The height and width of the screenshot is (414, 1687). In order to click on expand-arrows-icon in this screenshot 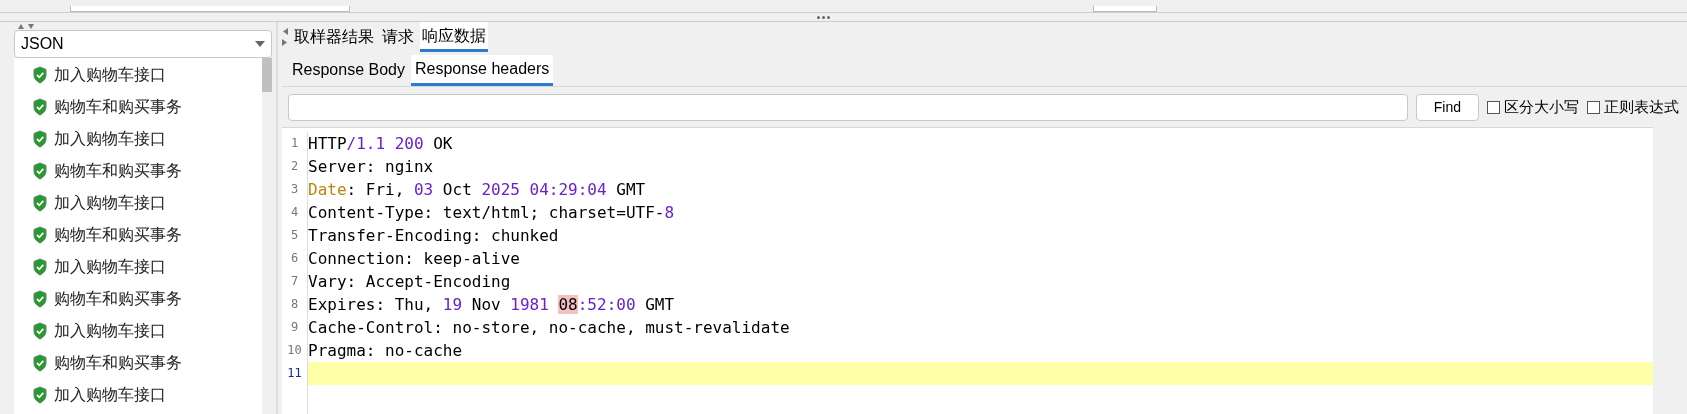, I will do `click(285, 37)`.